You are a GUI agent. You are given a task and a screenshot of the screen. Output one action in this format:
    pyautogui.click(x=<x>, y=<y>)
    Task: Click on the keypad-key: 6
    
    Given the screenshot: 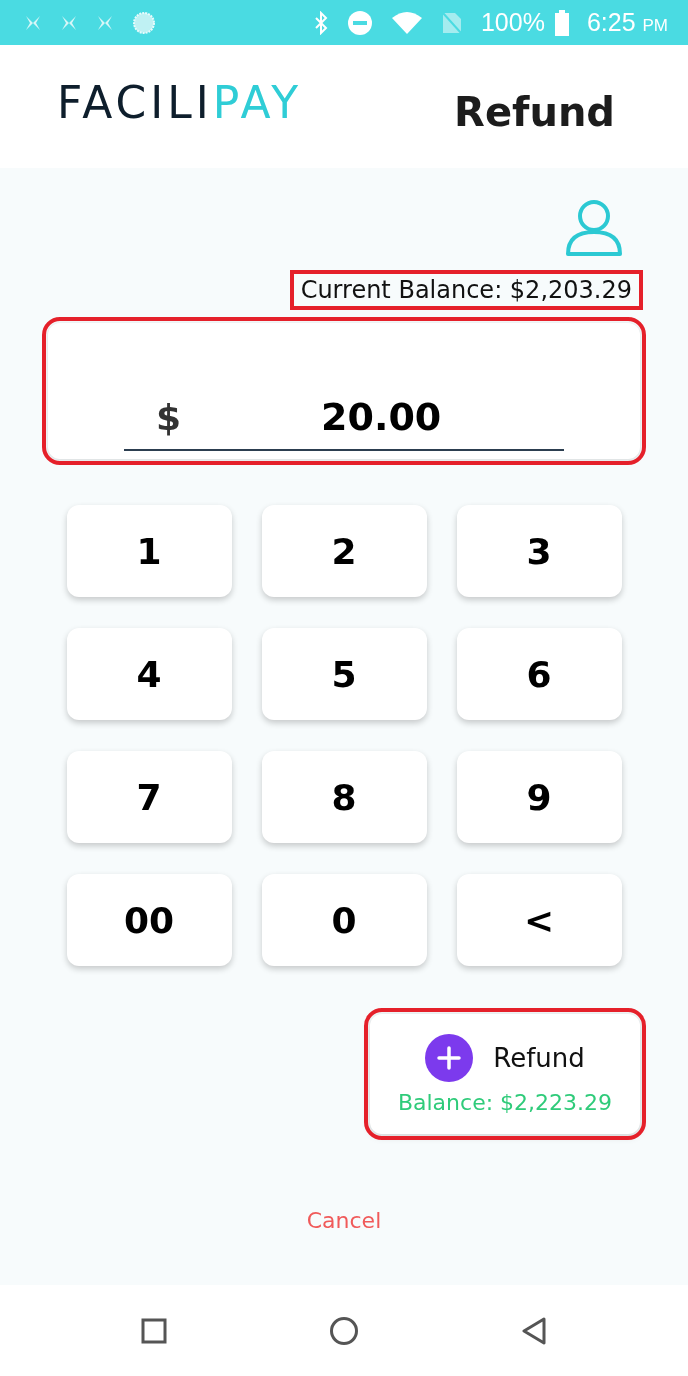 What is the action you would take?
    pyautogui.click(x=539, y=674)
    